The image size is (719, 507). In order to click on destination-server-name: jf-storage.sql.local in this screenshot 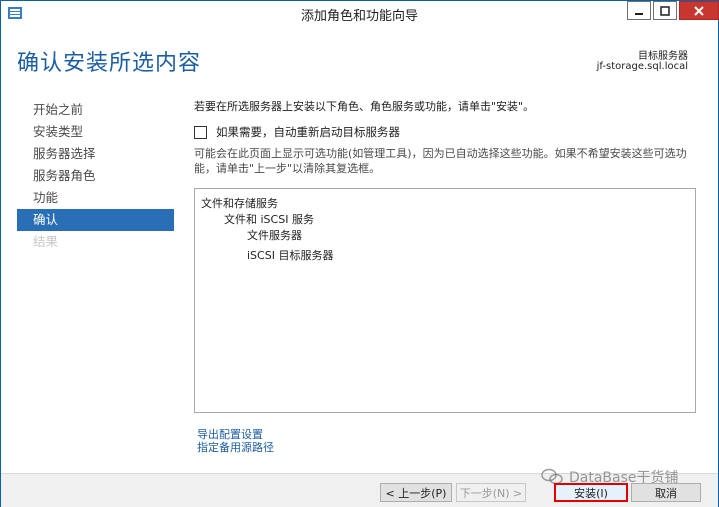, I will do `click(642, 66)`.